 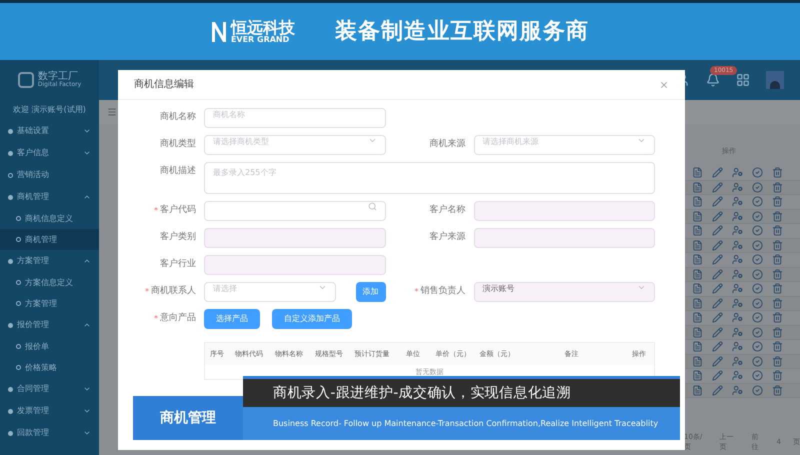 What do you see at coordinates (448, 237) in the screenshot?
I see `field-label: 客户来源` at bounding box center [448, 237].